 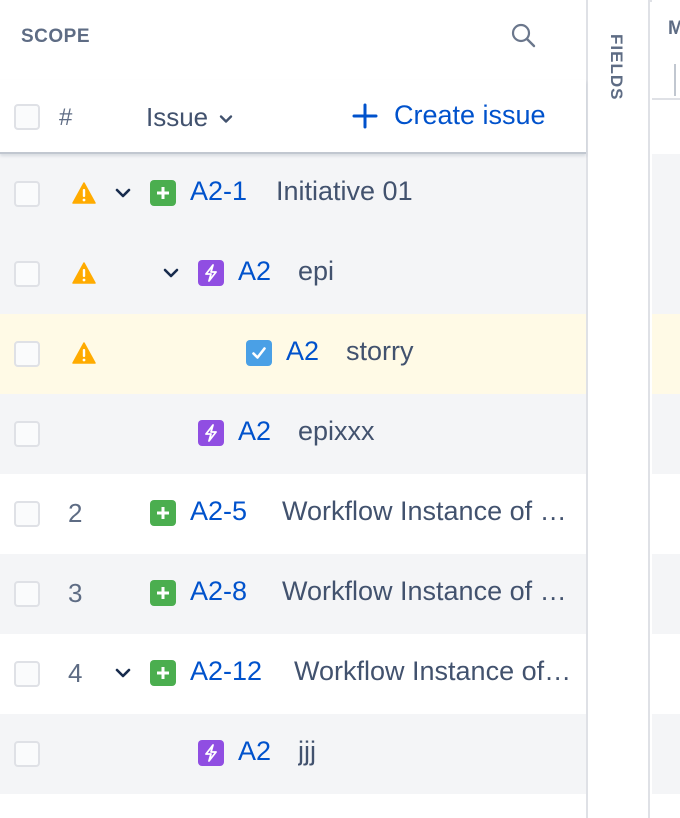 I want to click on issue-key-link: A2-12, so click(x=226, y=671).